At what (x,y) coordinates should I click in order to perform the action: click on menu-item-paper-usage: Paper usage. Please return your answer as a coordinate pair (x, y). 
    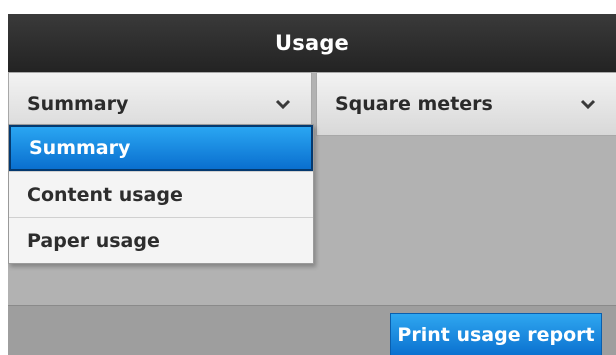
    Looking at the image, I should click on (161, 240).